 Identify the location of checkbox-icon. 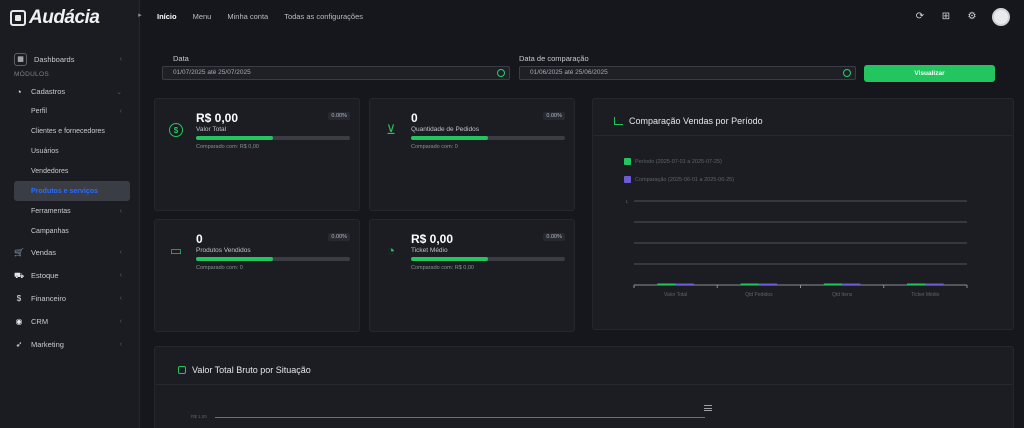
(182, 370).